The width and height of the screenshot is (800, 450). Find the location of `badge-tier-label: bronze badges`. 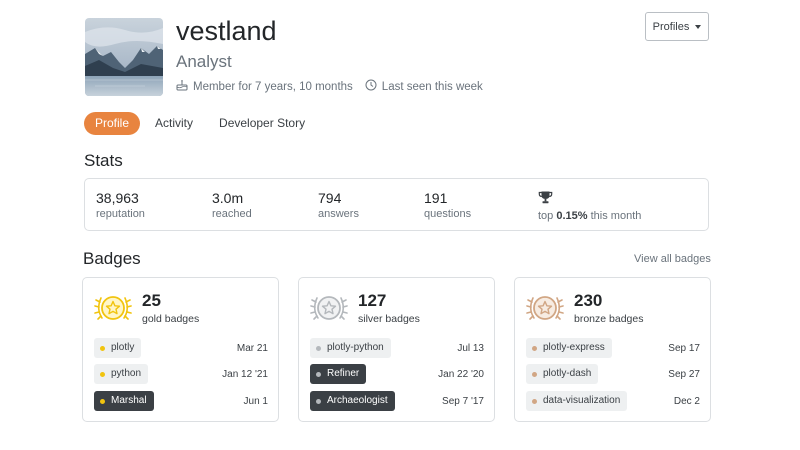

badge-tier-label: bronze badges is located at coordinates (609, 319).